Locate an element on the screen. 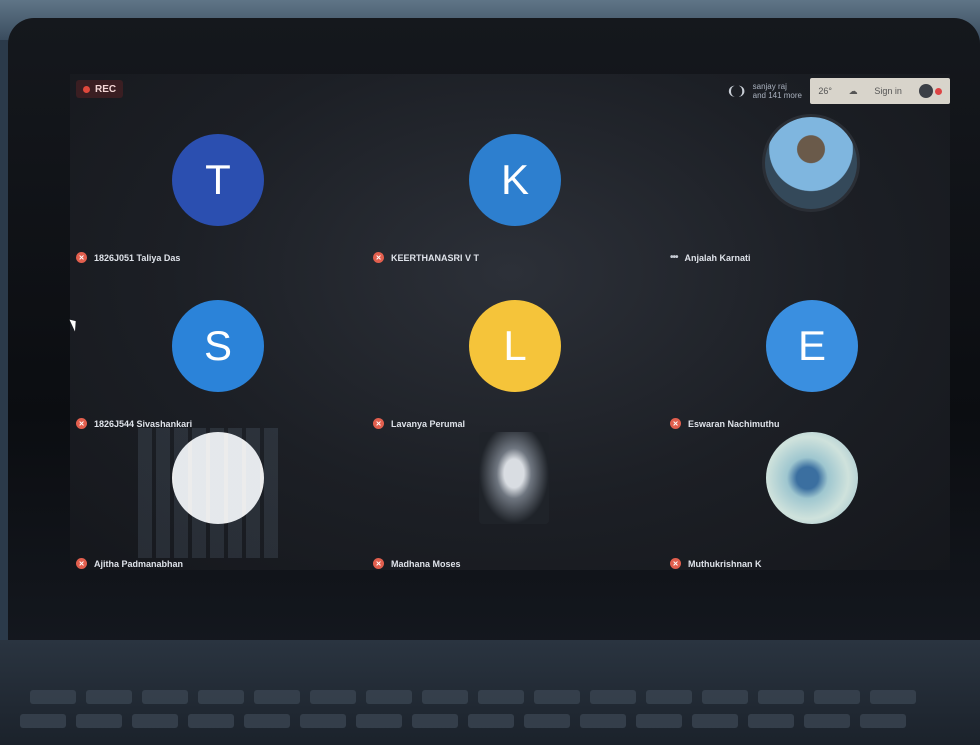  participant-tile: ✕ Muthukrishnan K is located at coordinates (807, 486).